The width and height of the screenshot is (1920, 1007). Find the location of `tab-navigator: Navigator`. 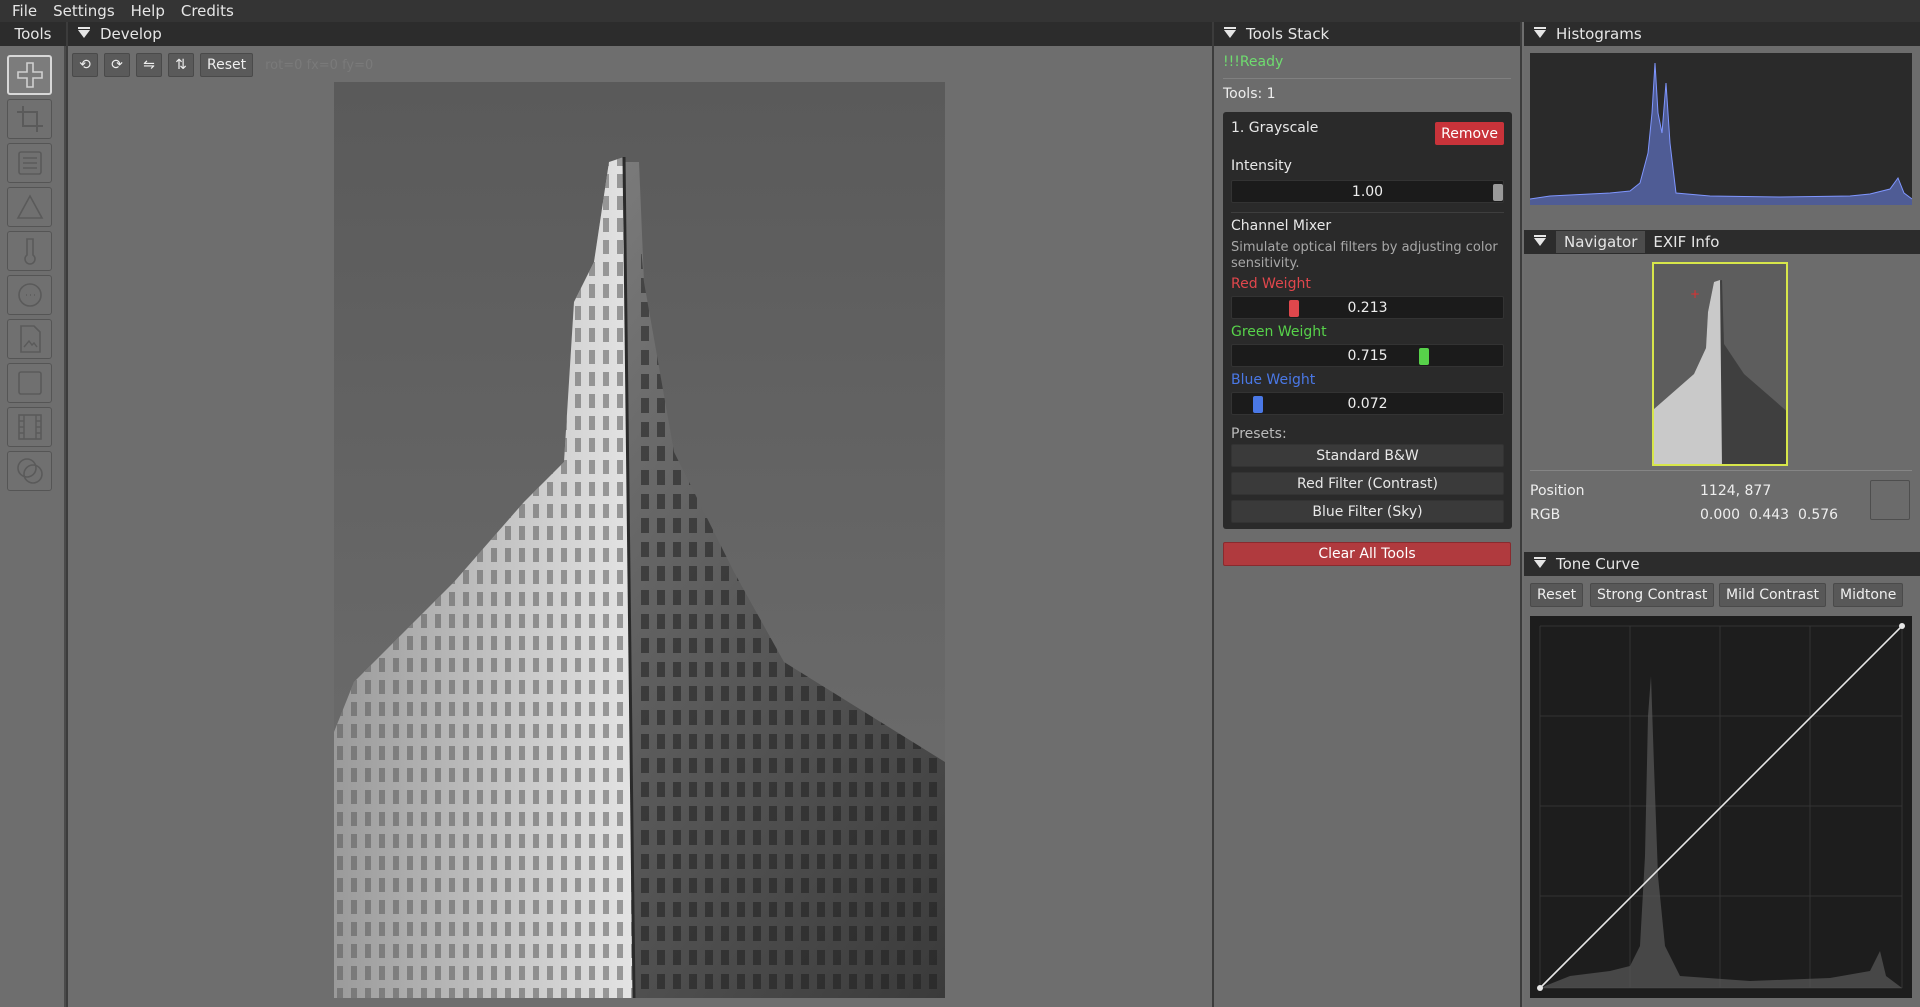

tab-navigator: Navigator is located at coordinates (1601, 242).